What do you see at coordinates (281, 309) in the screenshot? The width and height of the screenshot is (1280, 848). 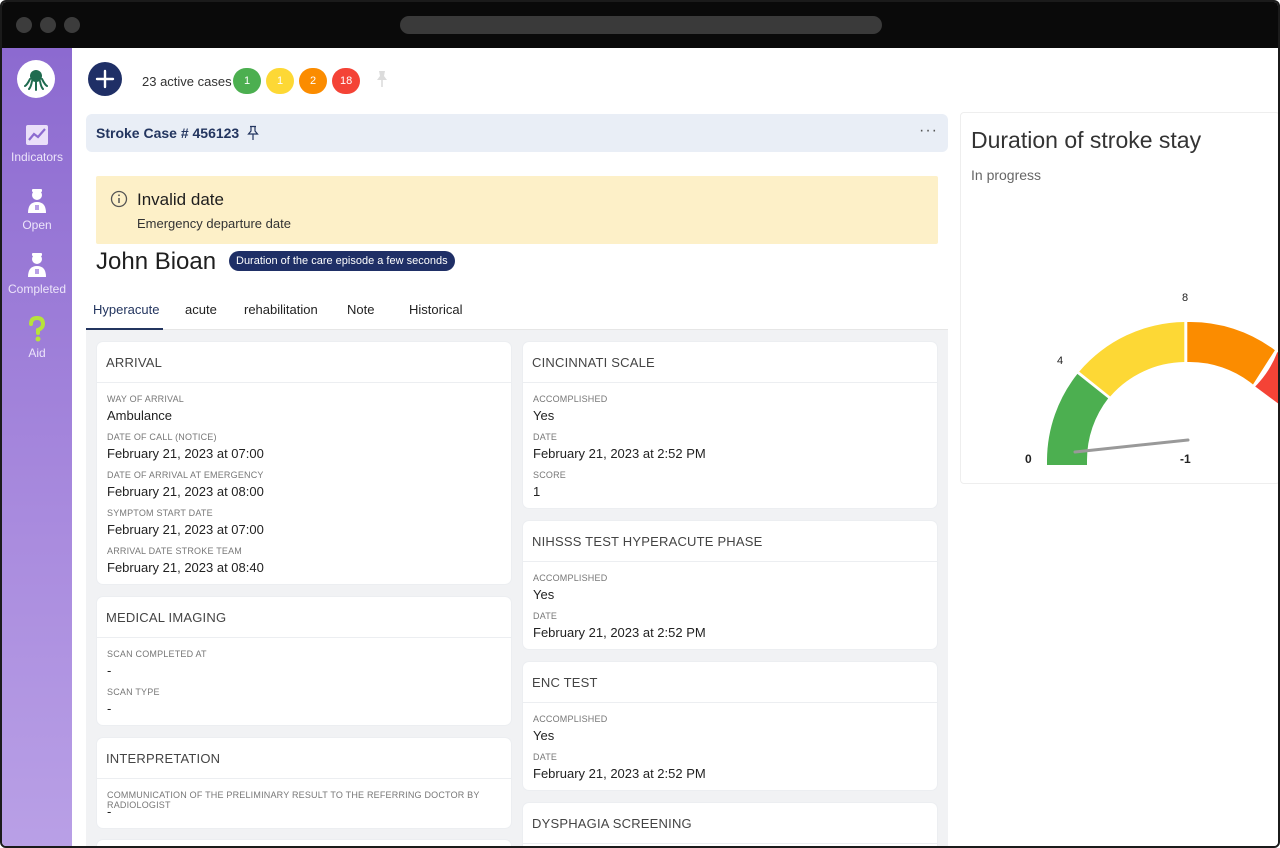 I see `tab-rehabilitation: rehabilitation` at bounding box center [281, 309].